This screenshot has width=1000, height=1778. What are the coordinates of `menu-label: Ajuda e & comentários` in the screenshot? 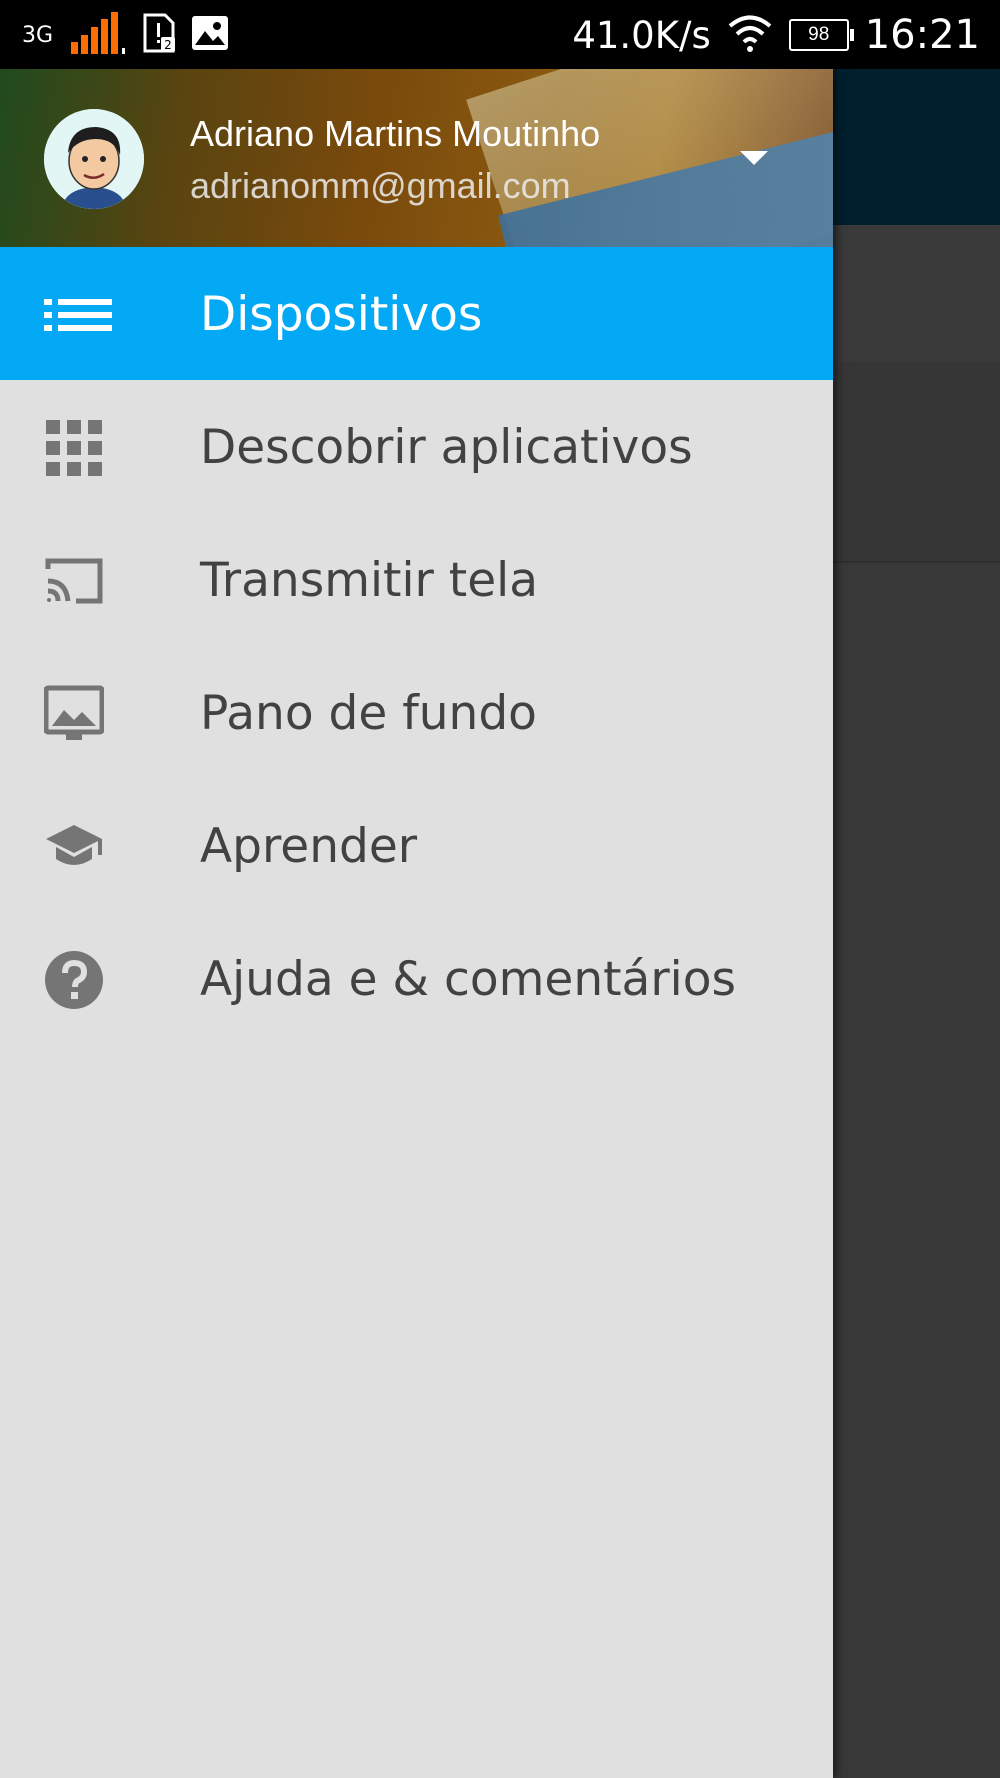 It's located at (468, 979).